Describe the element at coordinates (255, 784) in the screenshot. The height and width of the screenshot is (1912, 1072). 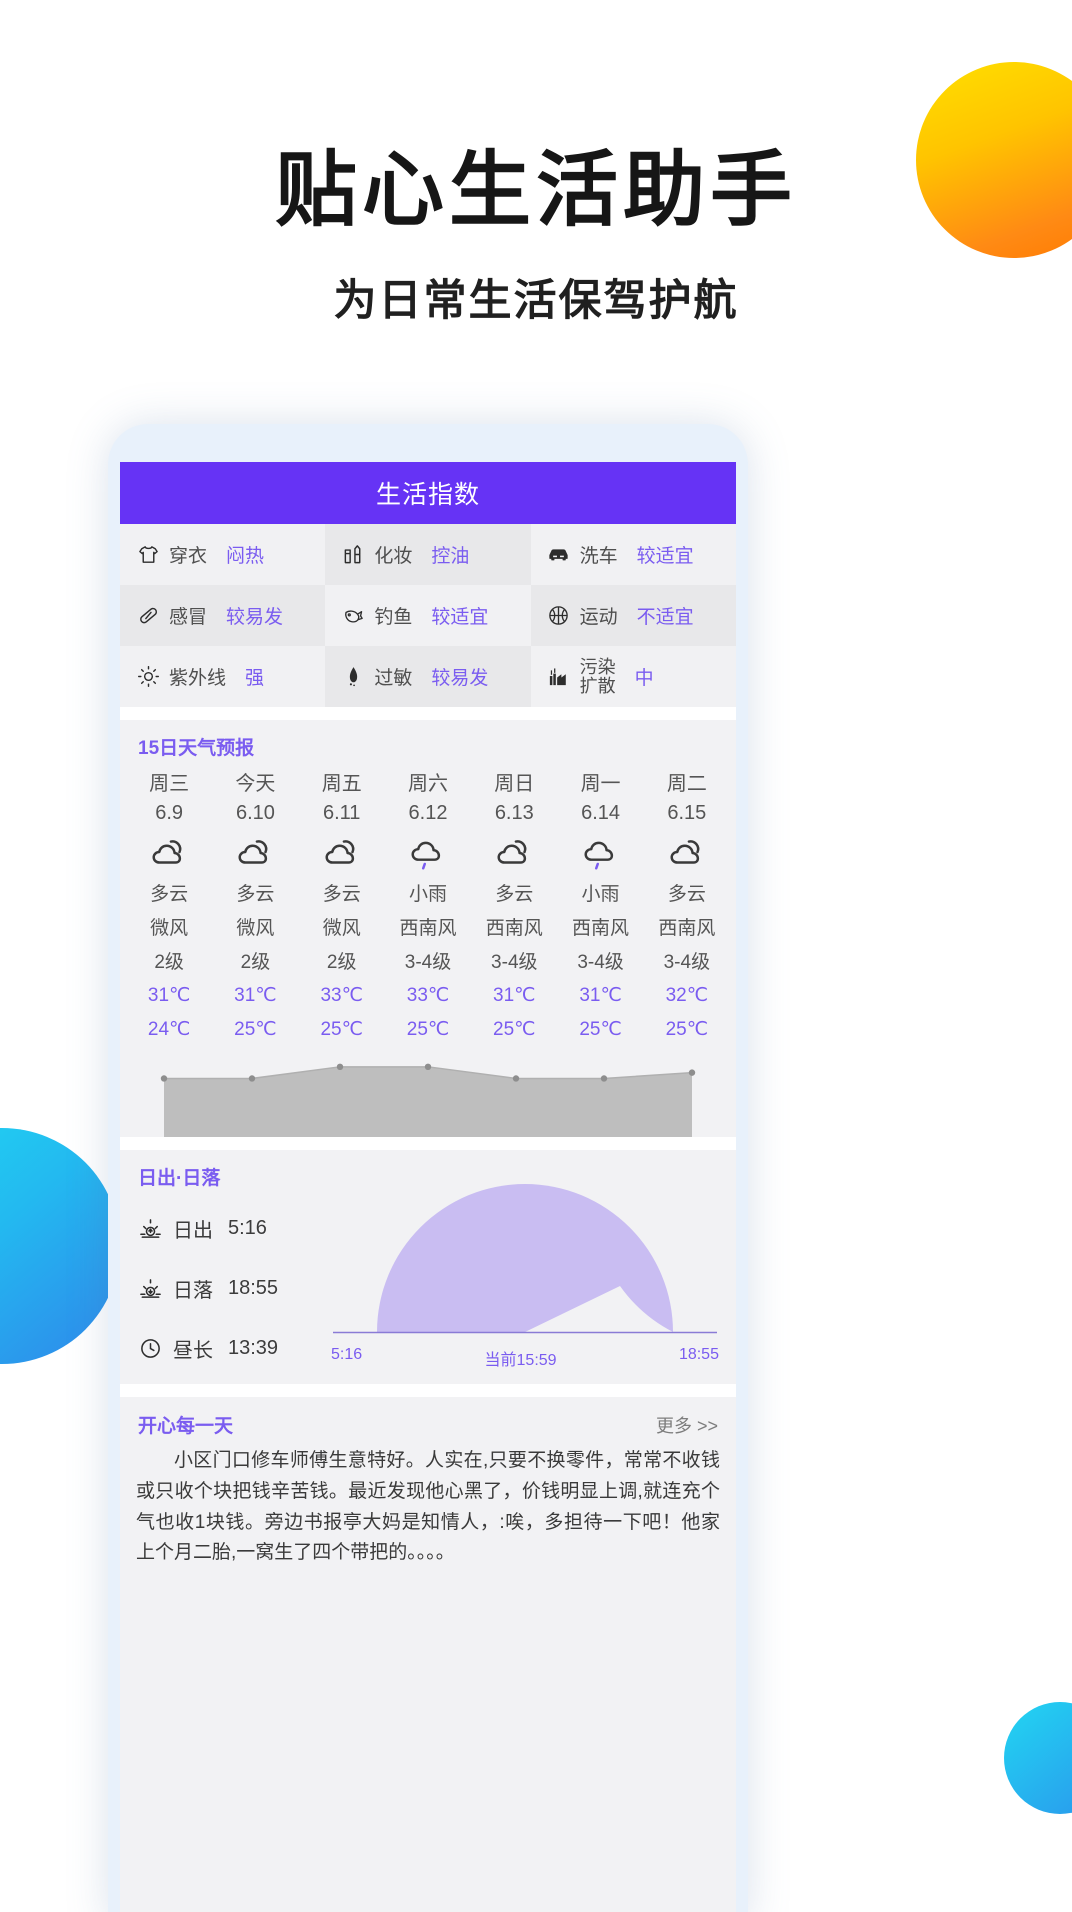
I see `forecast-weekday: 今天` at that location.